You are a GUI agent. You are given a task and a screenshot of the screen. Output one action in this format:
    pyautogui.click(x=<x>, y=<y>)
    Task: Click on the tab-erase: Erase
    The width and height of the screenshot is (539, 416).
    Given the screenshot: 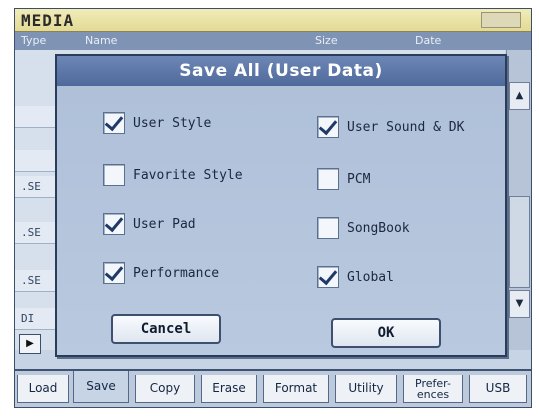 What is the action you would take?
    pyautogui.click(x=229, y=389)
    